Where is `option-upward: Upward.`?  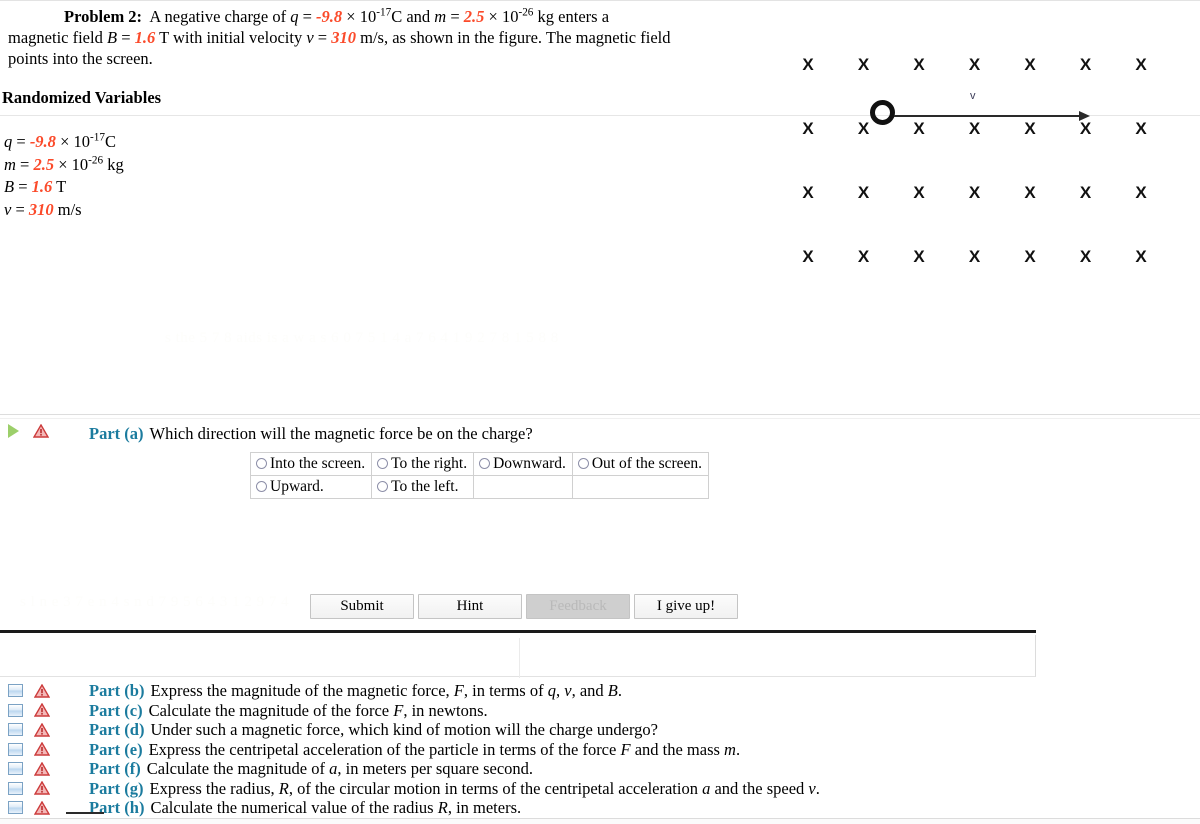 option-upward: Upward. is located at coordinates (311, 487).